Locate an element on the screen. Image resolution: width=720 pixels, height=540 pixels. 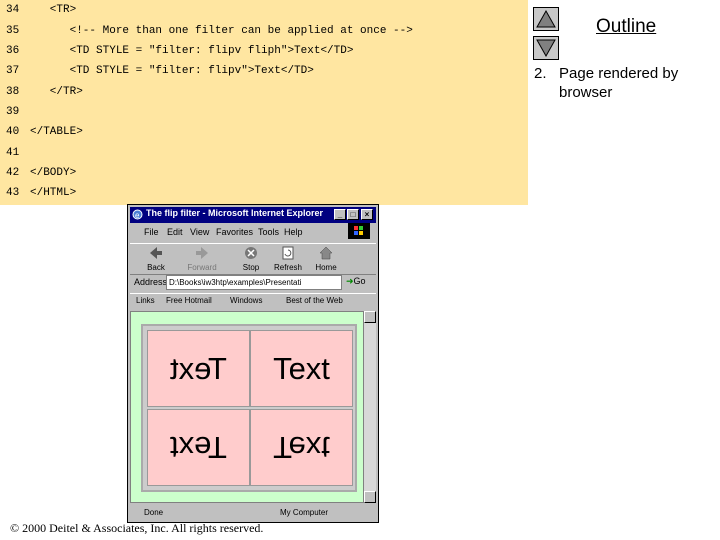
svg-text: e is located at coordinates (137, 215).